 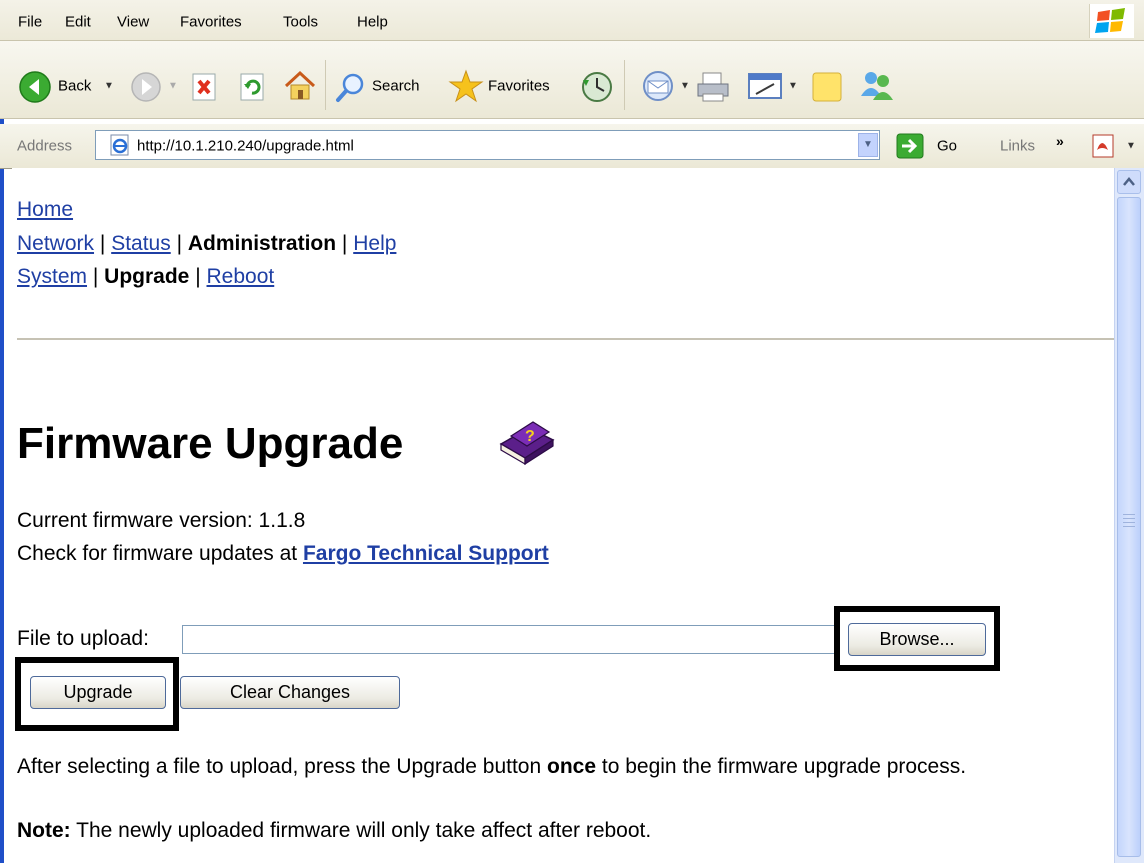 I want to click on menu-edit: Edit, so click(x=78, y=22).